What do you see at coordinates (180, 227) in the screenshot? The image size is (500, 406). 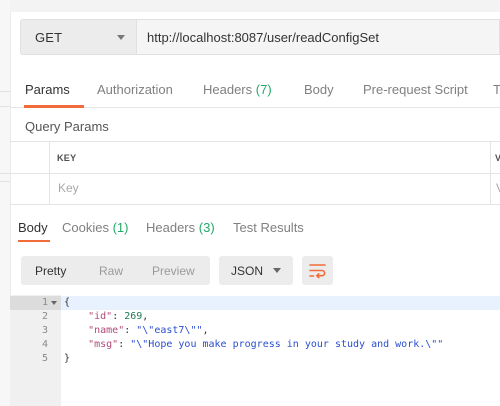 I see `tab-response-headers: Headers (3)` at bounding box center [180, 227].